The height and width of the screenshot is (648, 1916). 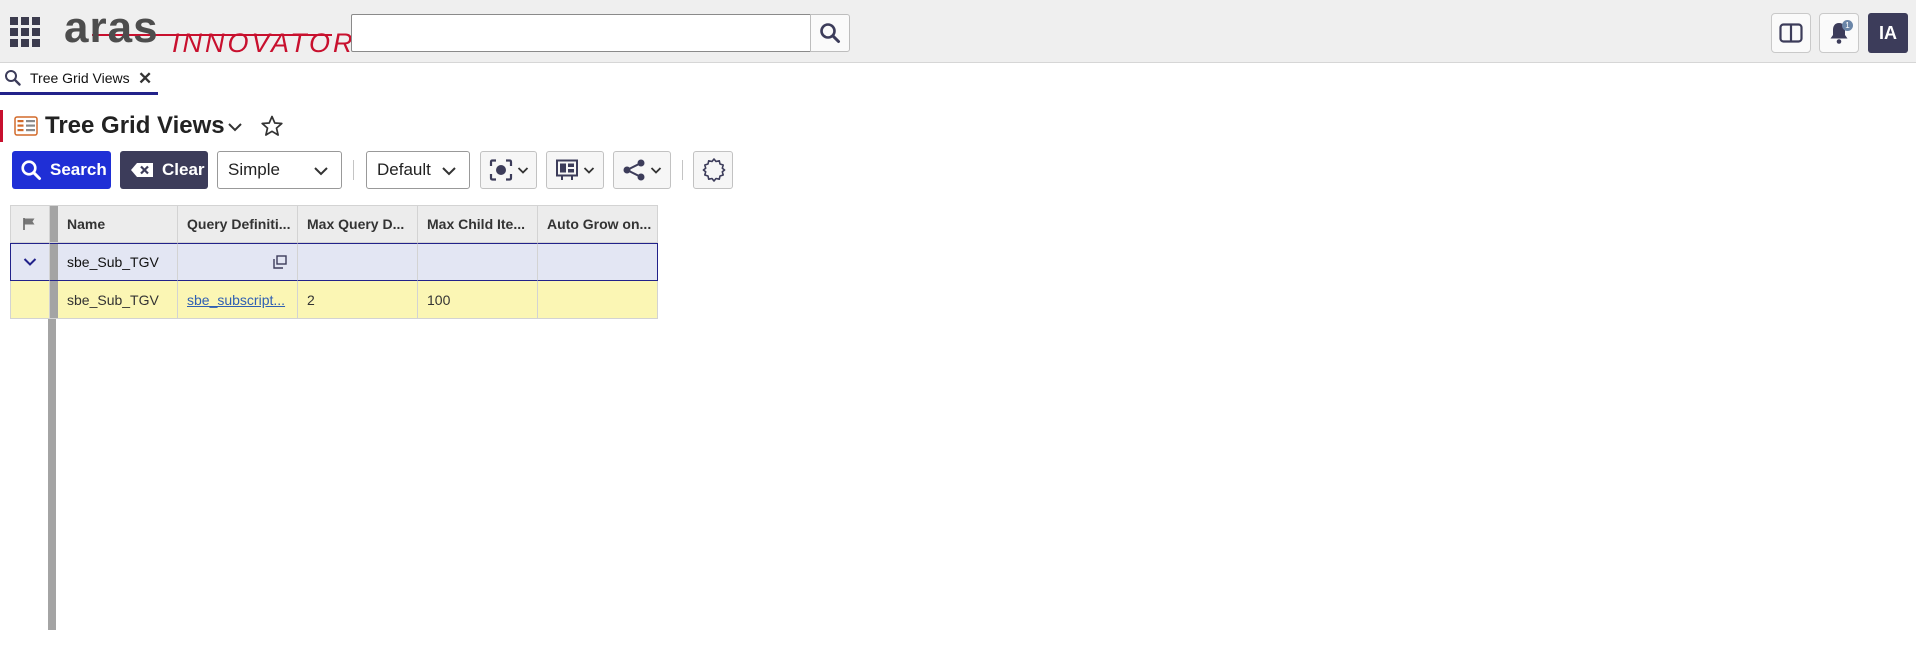 I want to click on search-mode-select: Simple, so click(x=279, y=170).